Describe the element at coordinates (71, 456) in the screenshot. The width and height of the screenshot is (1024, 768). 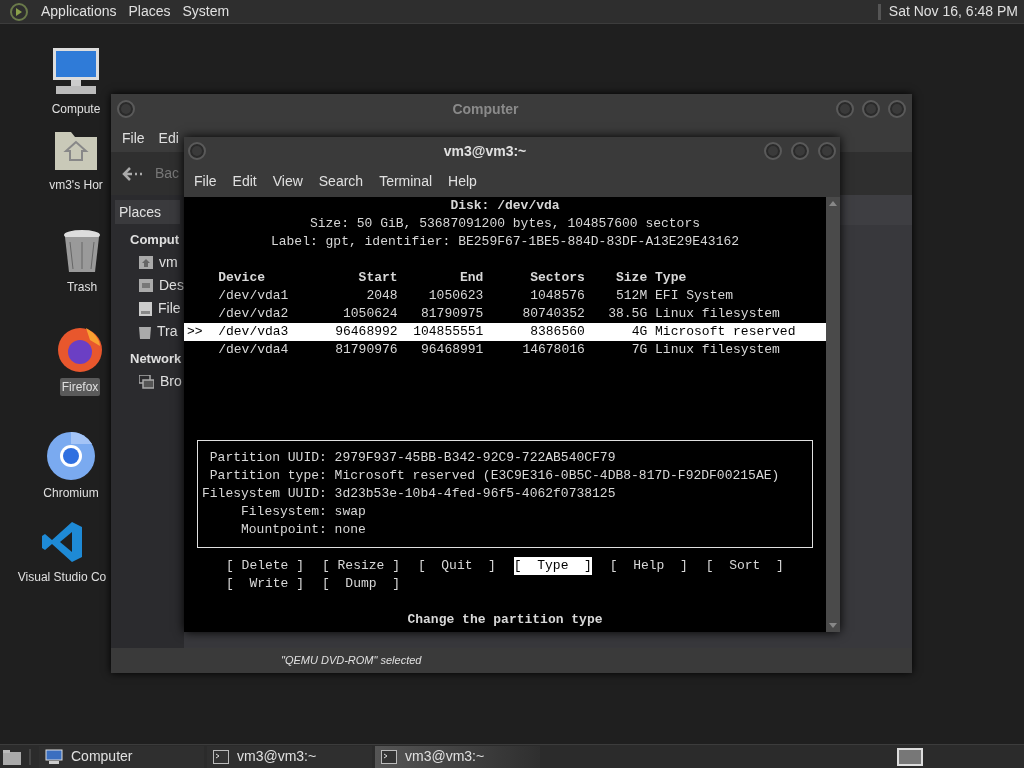
I see `ring-icon` at that location.